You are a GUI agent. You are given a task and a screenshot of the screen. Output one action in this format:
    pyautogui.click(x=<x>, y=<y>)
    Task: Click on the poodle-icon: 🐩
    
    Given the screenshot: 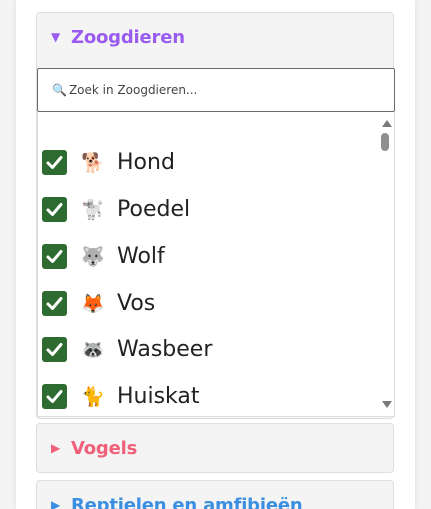 What is the action you would take?
    pyautogui.click(x=93, y=209)
    